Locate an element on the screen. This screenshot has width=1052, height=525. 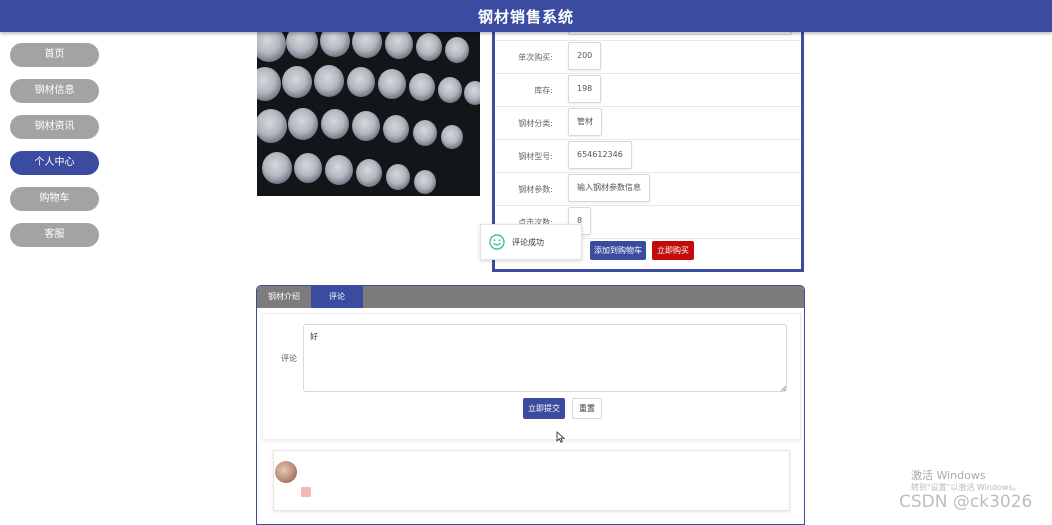
success-toast: 评论成功 is located at coordinates (531, 242).